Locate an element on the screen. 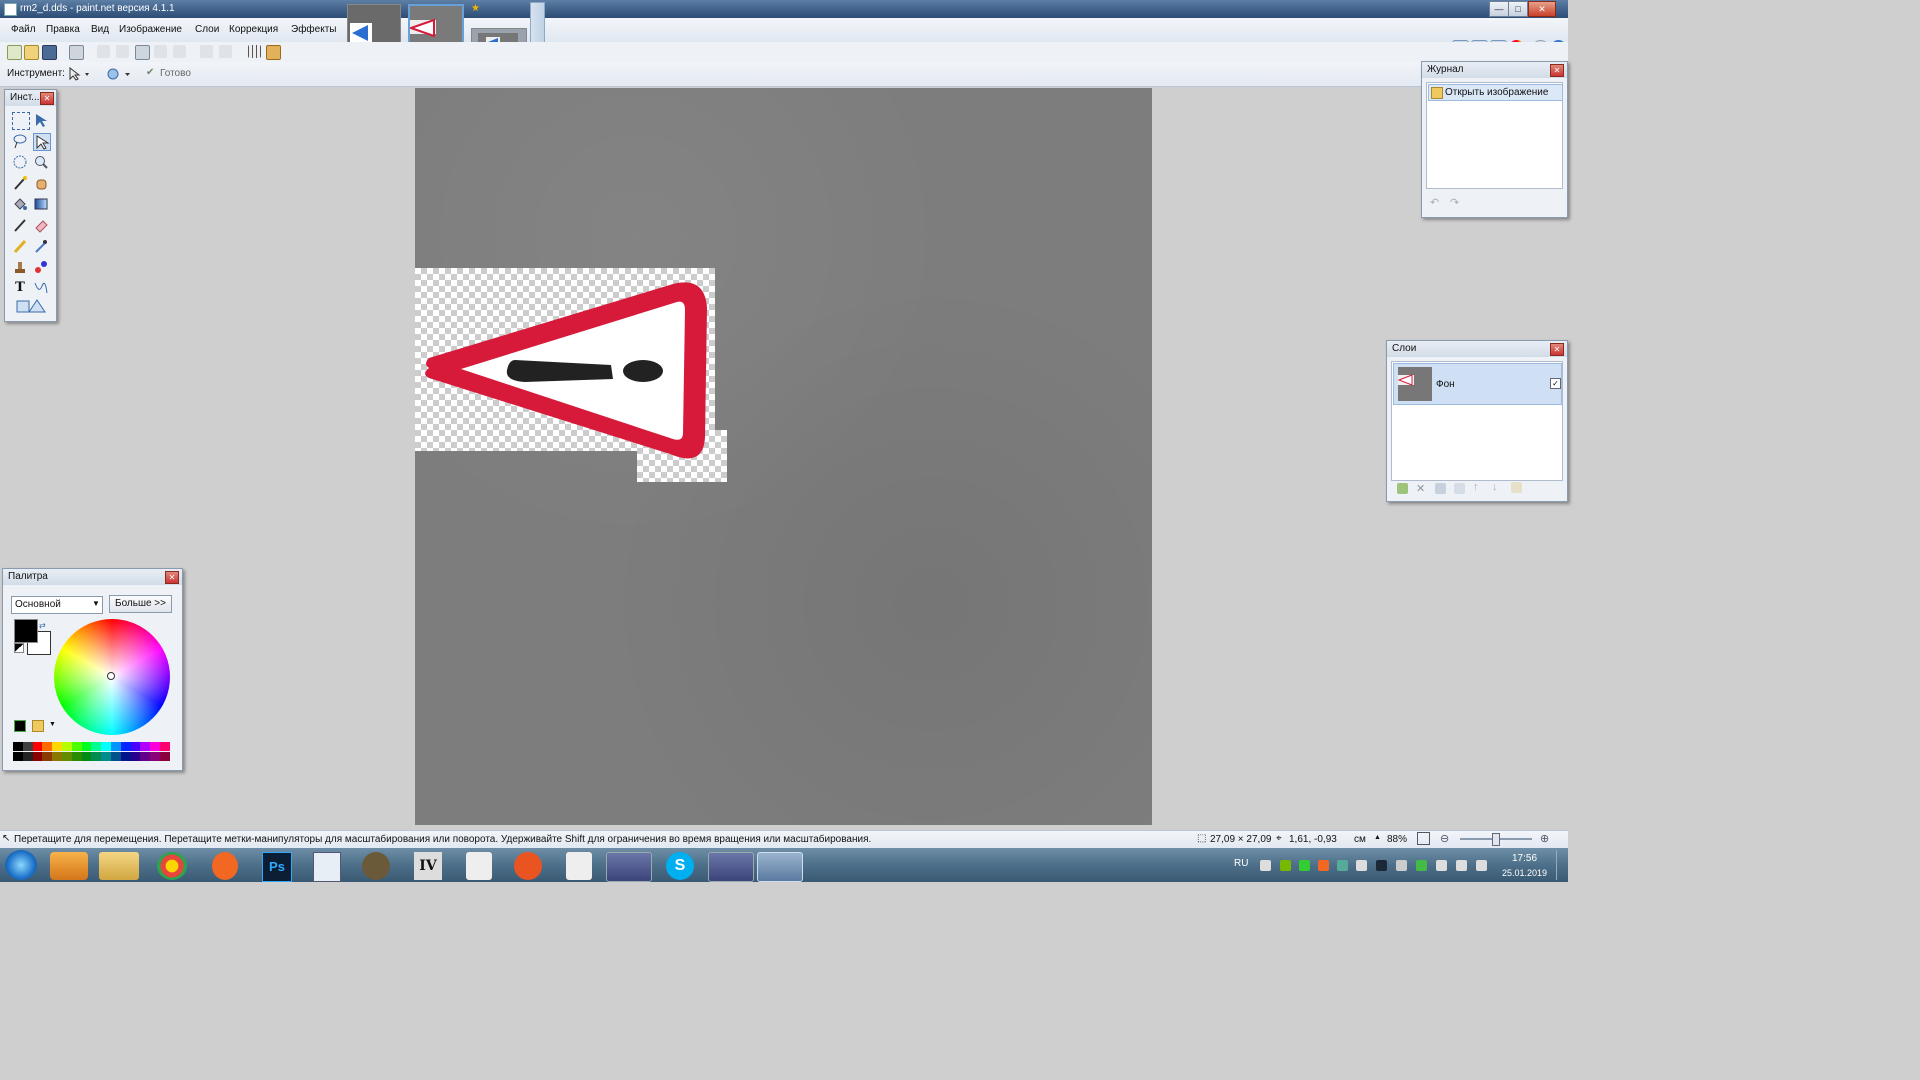 This screenshot has width=1920, height=1080. move-layer-up-icon: ↑ is located at coordinates (1476, 487).